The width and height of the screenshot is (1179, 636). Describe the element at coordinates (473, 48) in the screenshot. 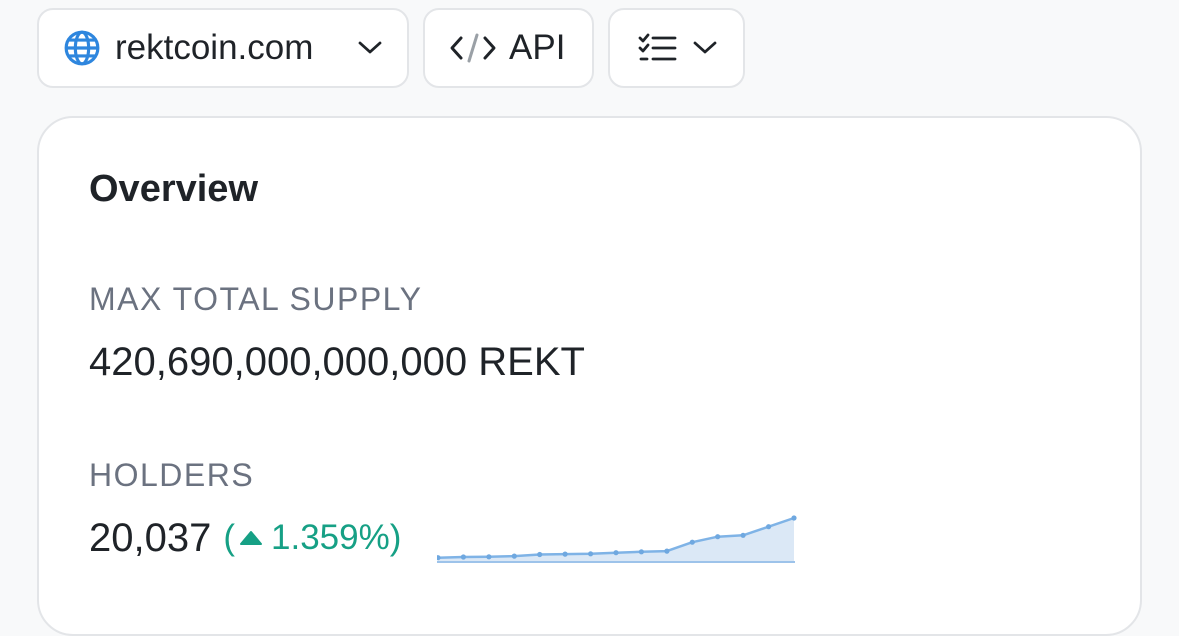

I see `code-icon` at that location.